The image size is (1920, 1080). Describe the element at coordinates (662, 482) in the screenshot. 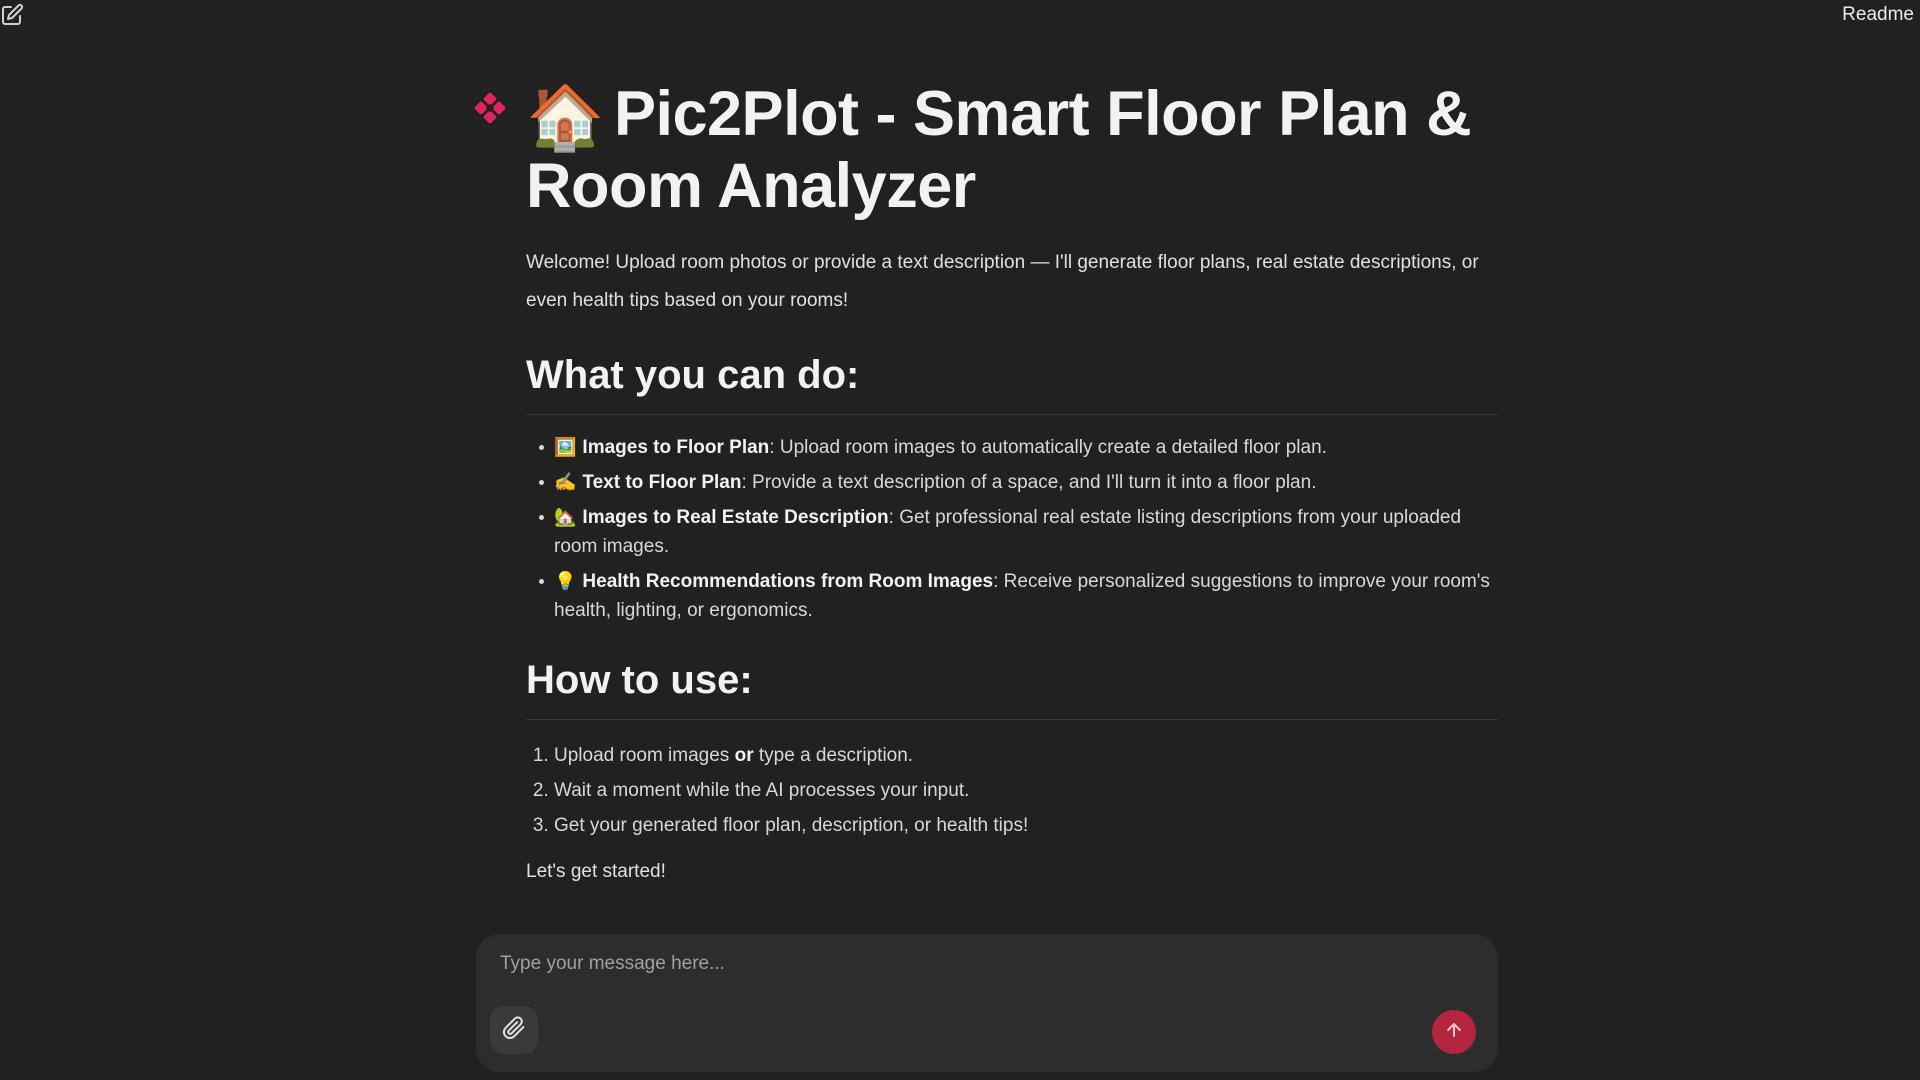

I see `feature-title: Text to Floor Plan` at that location.